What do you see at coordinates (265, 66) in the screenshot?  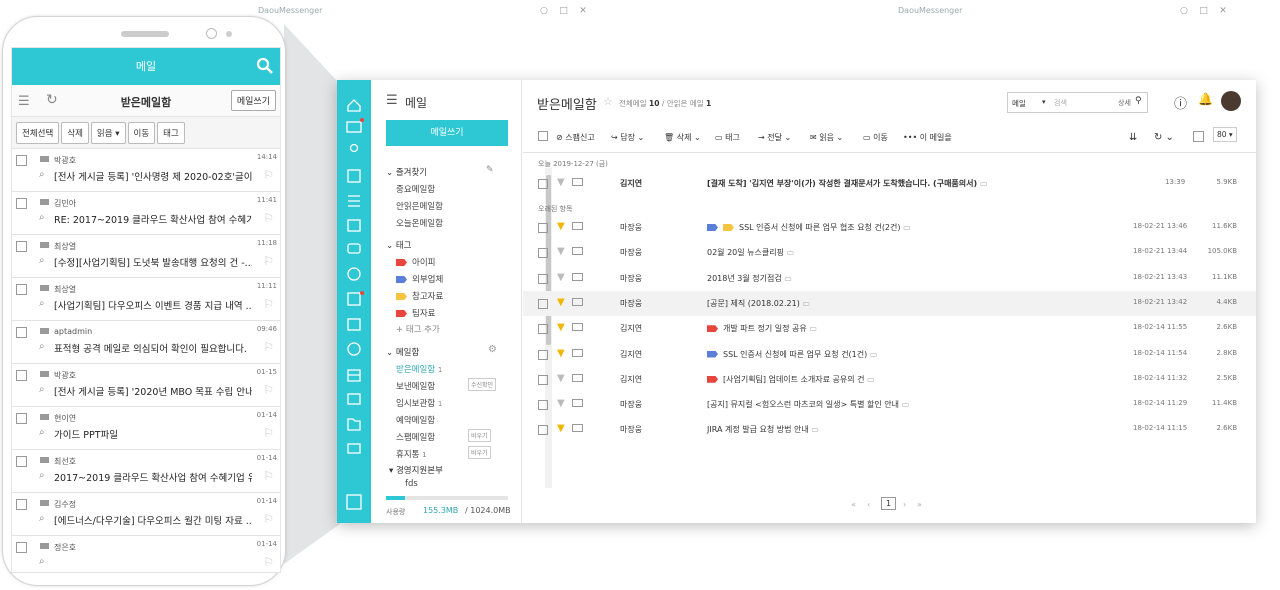 I see `search-icon` at bounding box center [265, 66].